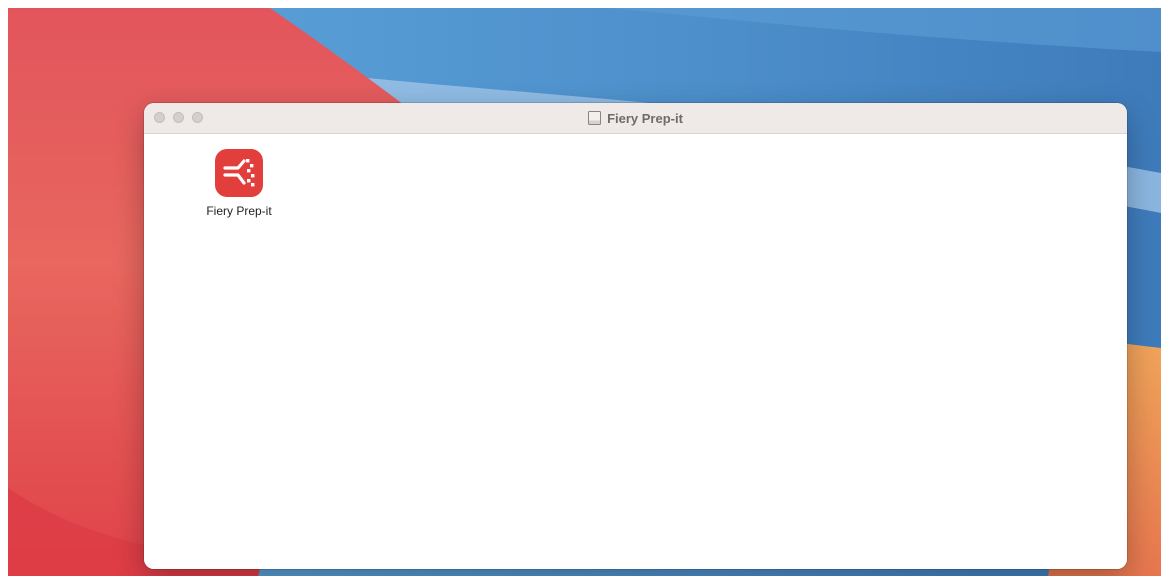 This screenshot has height=576, width=1161. What do you see at coordinates (239, 173) in the screenshot?
I see `fiery-prep-it-app-icon` at bounding box center [239, 173].